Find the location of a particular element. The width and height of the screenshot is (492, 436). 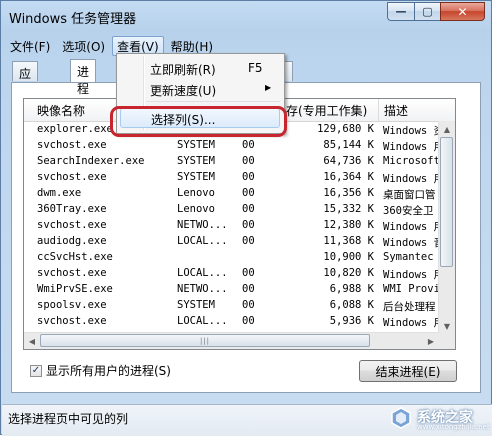

process-description: Microsoft is located at coordinates (411, 161).